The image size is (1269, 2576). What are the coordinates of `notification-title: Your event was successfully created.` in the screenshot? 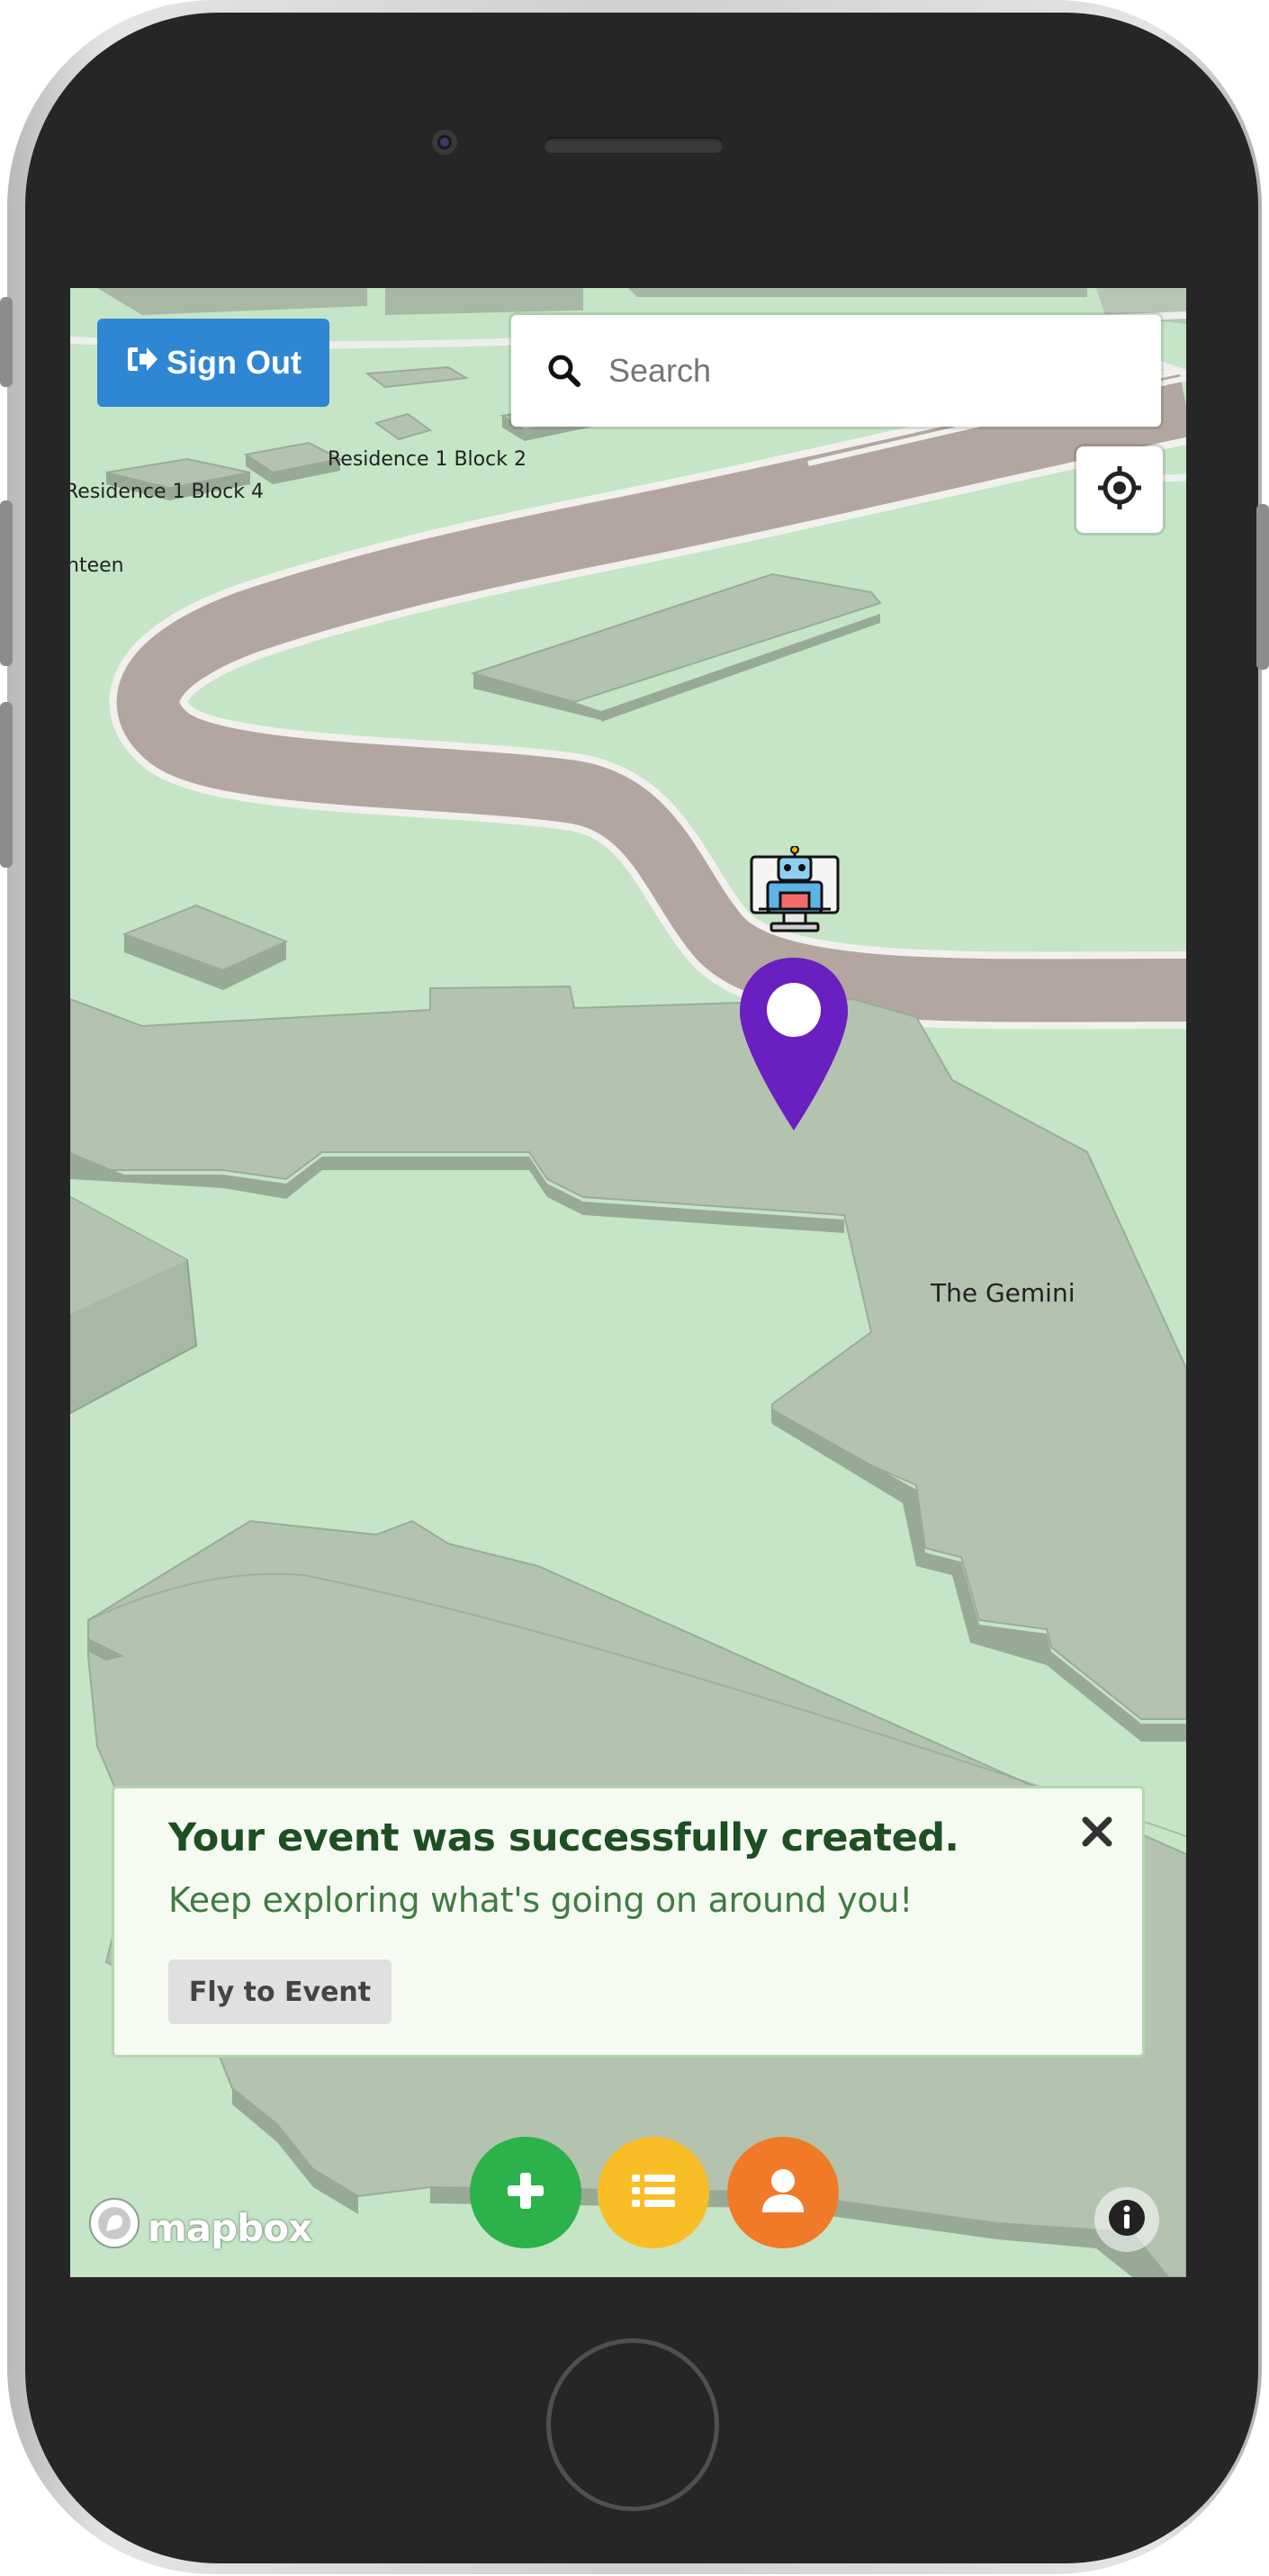 It's located at (563, 1837).